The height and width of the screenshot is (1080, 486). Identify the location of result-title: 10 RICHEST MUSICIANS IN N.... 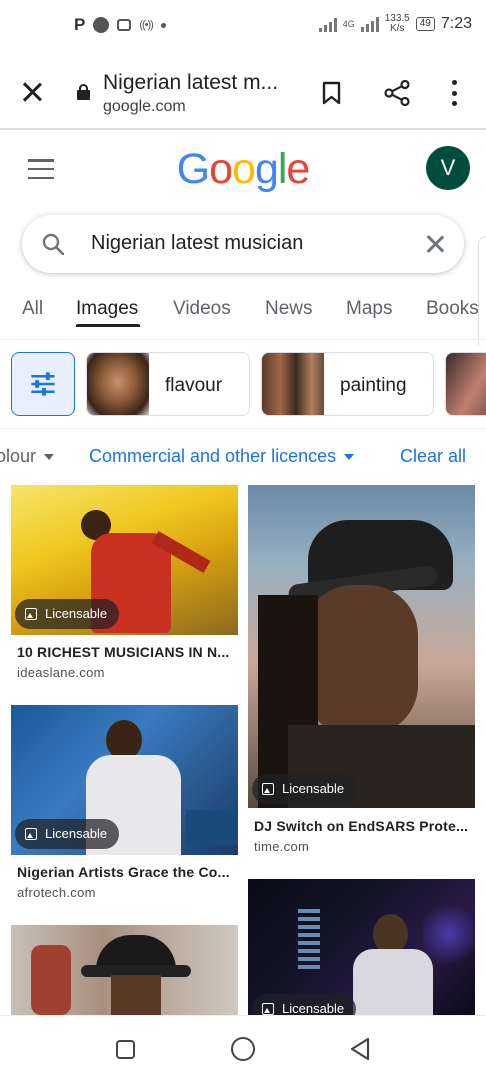
(123, 652).